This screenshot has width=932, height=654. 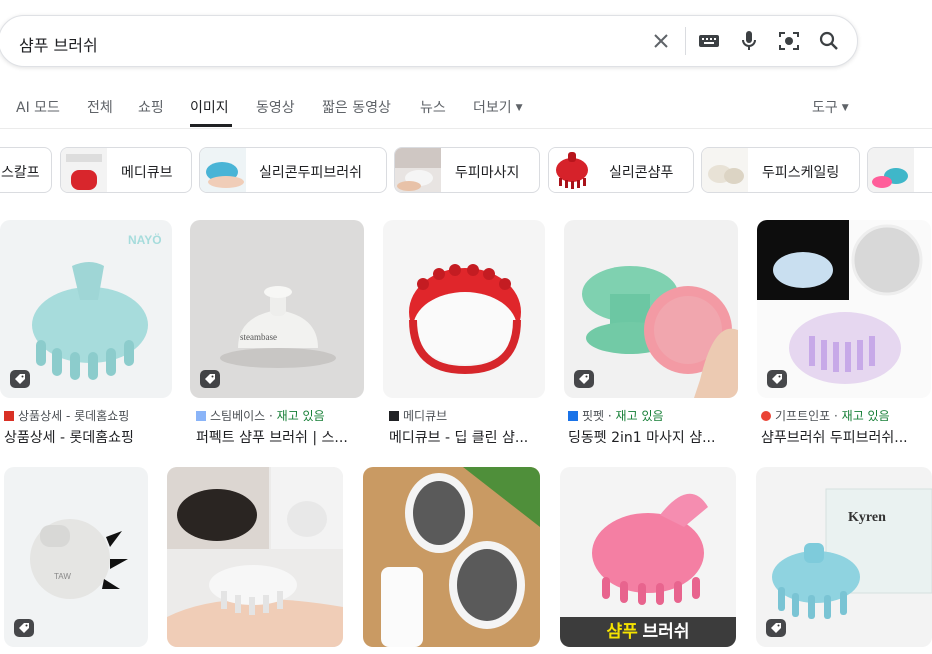 I want to click on chip-scalp-massage: 두피마사지, so click(x=467, y=170).